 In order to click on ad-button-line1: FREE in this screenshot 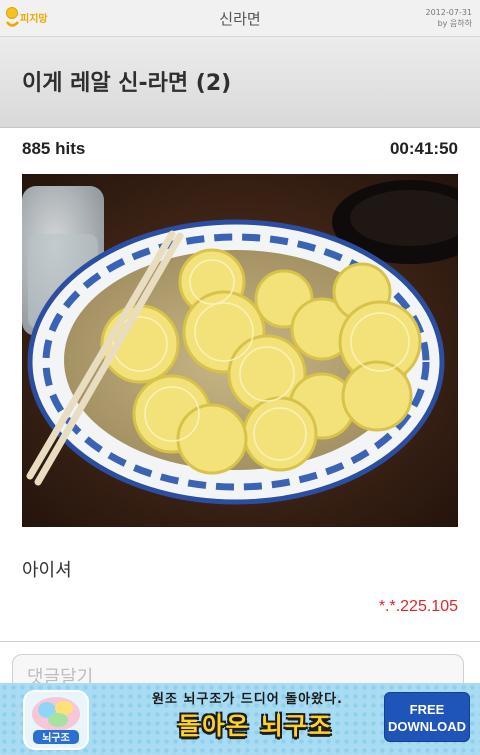, I will do `click(427, 709)`.